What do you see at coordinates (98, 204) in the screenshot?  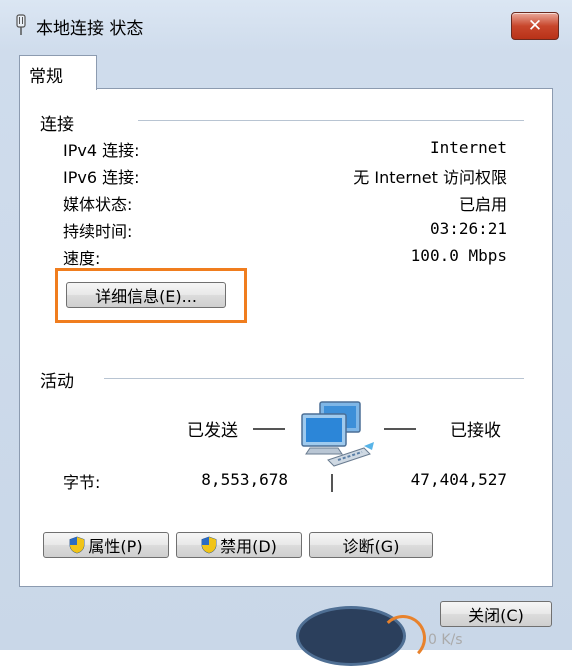 I see `media-state-label: 媒体状态:` at bounding box center [98, 204].